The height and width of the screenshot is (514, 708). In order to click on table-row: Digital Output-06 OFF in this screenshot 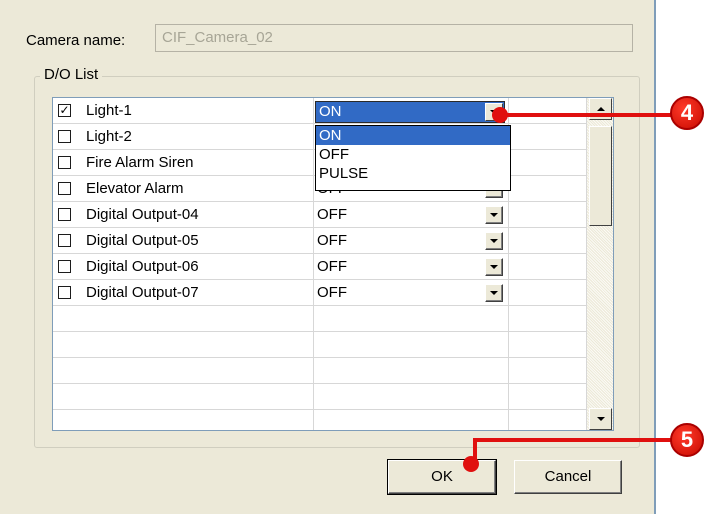, I will do `click(320, 267)`.